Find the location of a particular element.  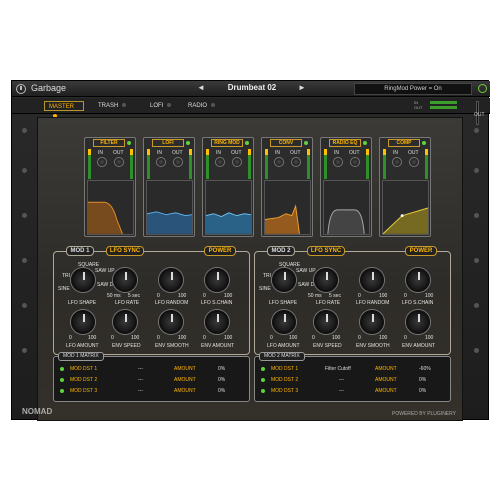

mod-1-title: MOD 1 is located at coordinates (80, 251).